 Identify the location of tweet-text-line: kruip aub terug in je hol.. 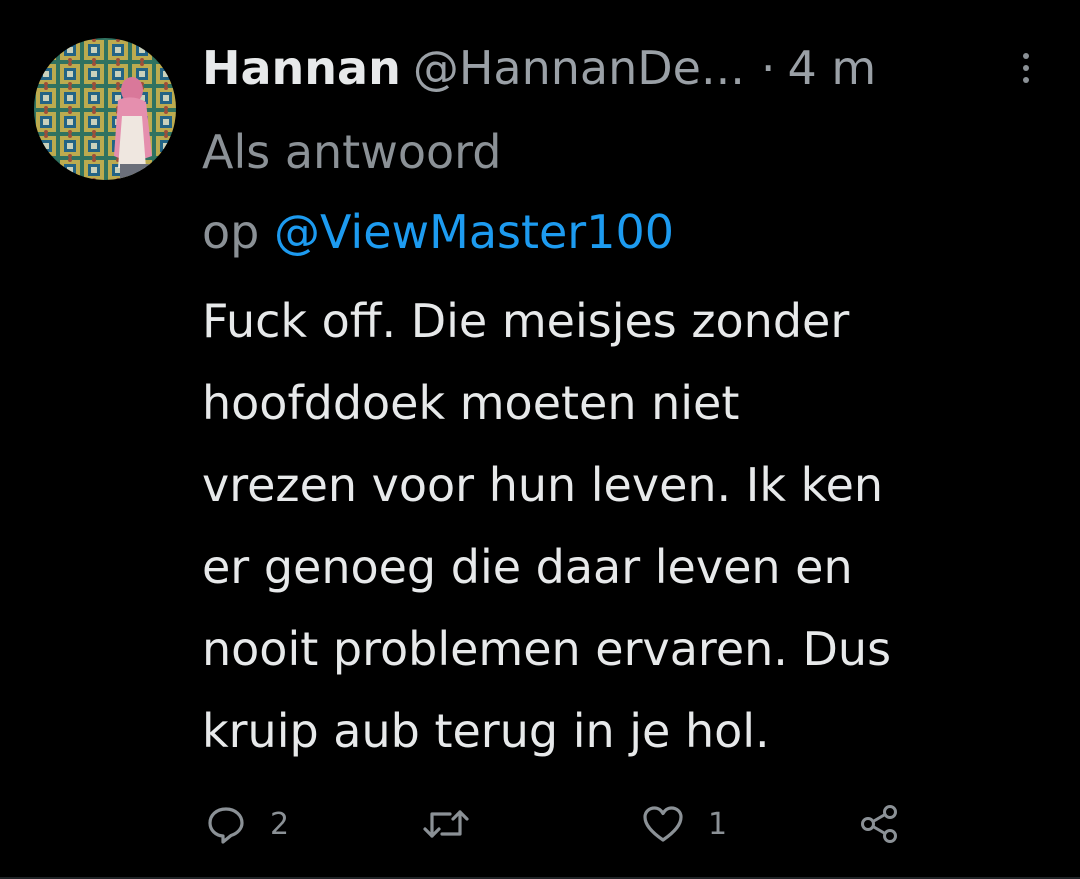
(486, 731).